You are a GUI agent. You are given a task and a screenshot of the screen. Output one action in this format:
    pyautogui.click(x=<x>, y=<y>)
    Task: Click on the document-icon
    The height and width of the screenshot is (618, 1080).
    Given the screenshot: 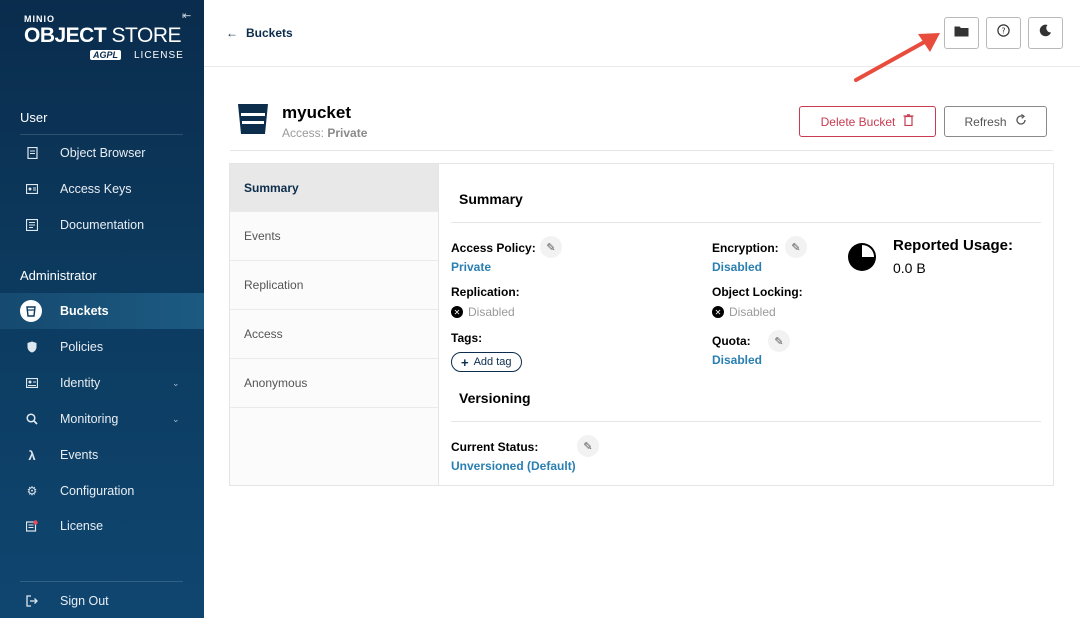 What is the action you would take?
    pyautogui.click(x=32, y=225)
    